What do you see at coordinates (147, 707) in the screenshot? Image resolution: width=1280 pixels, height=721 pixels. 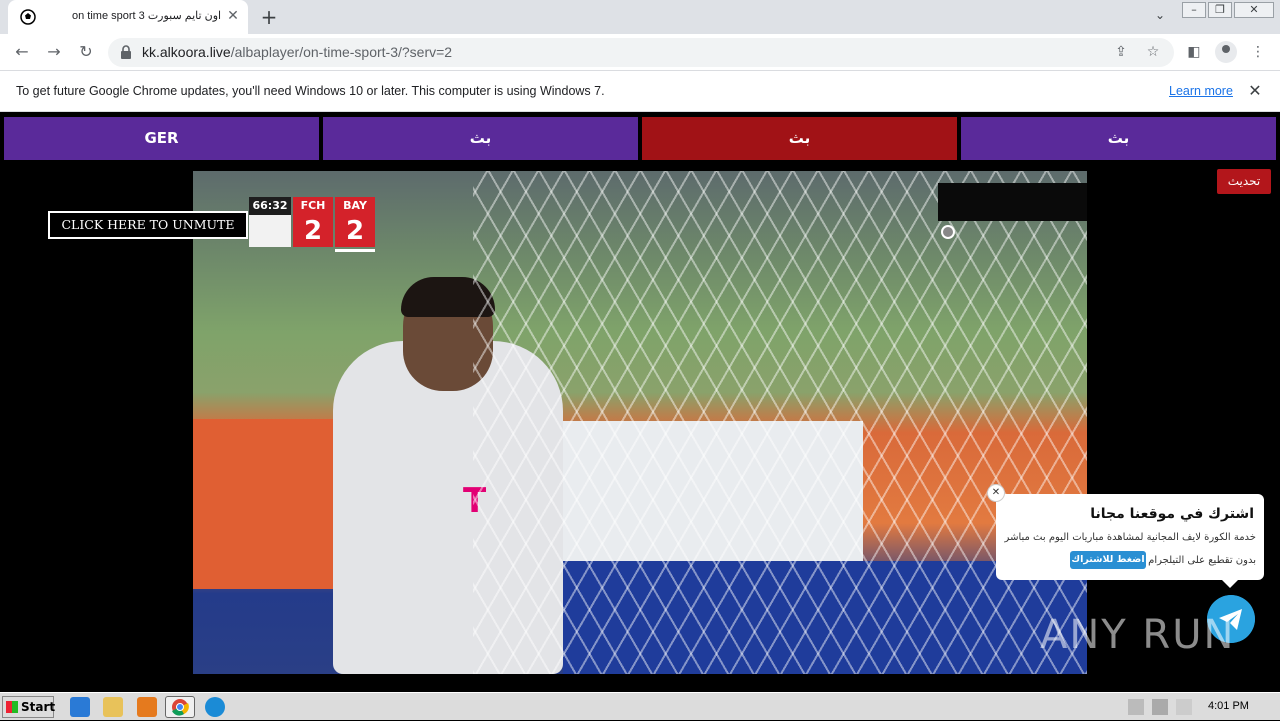 I see `media-player-icon` at bounding box center [147, 707].